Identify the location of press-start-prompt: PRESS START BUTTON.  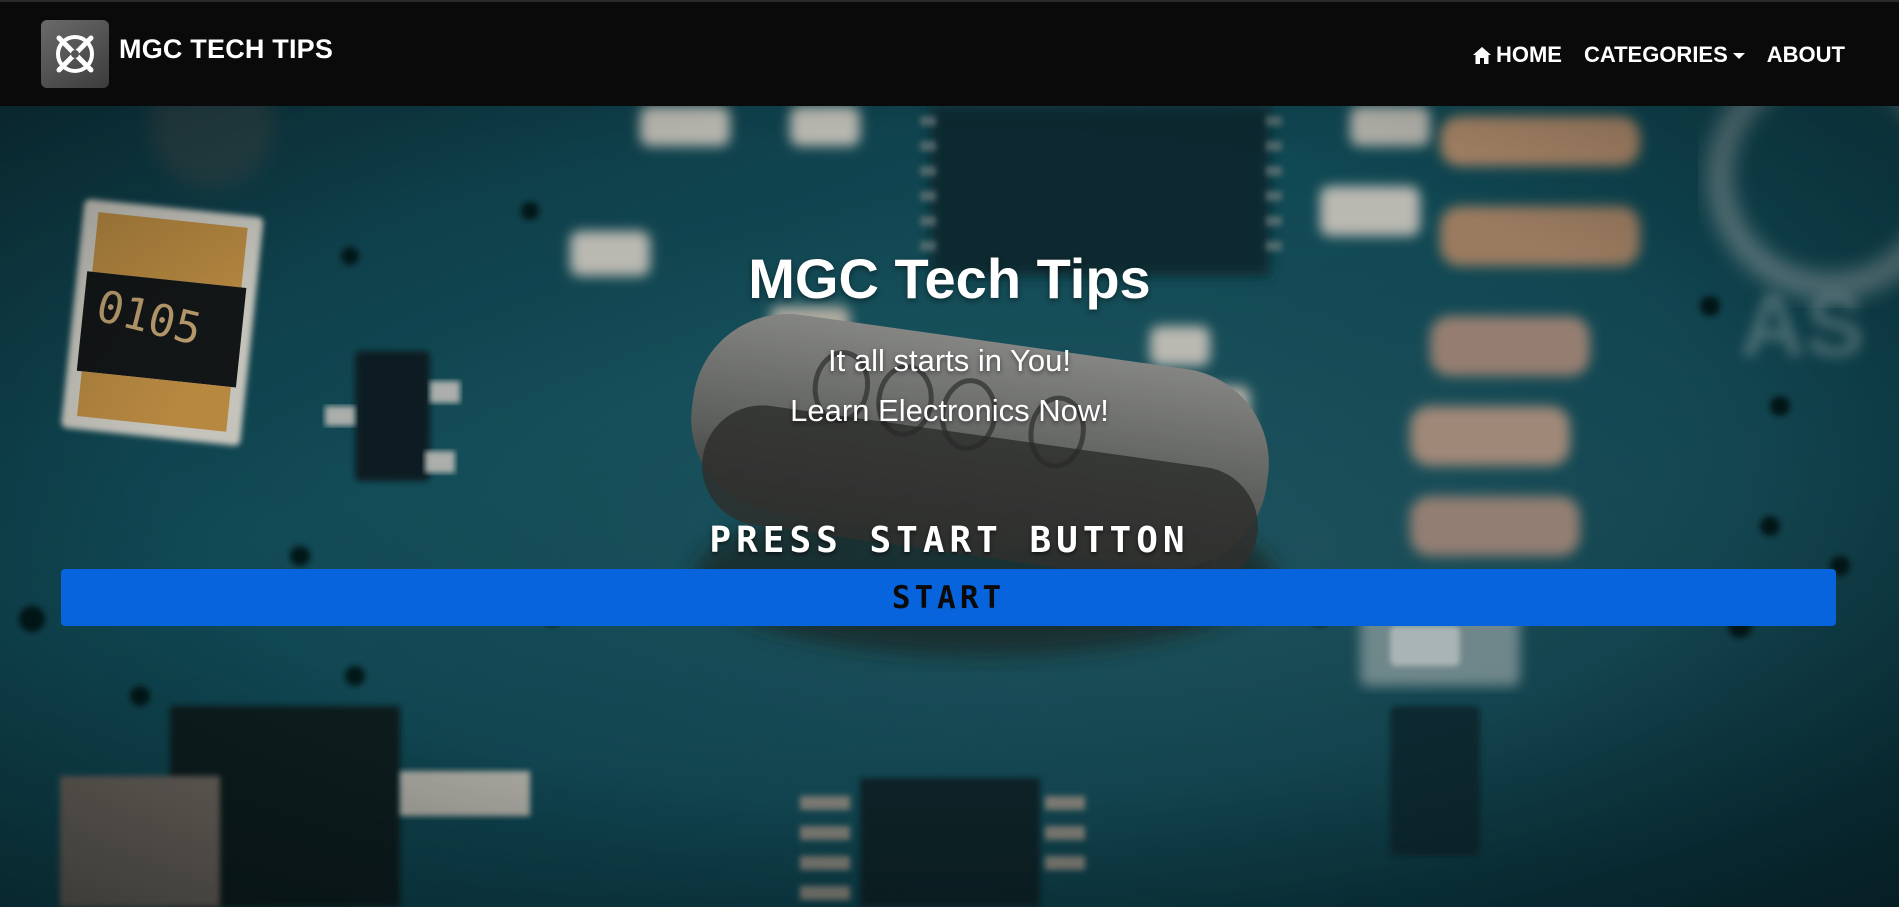
(949, 540).